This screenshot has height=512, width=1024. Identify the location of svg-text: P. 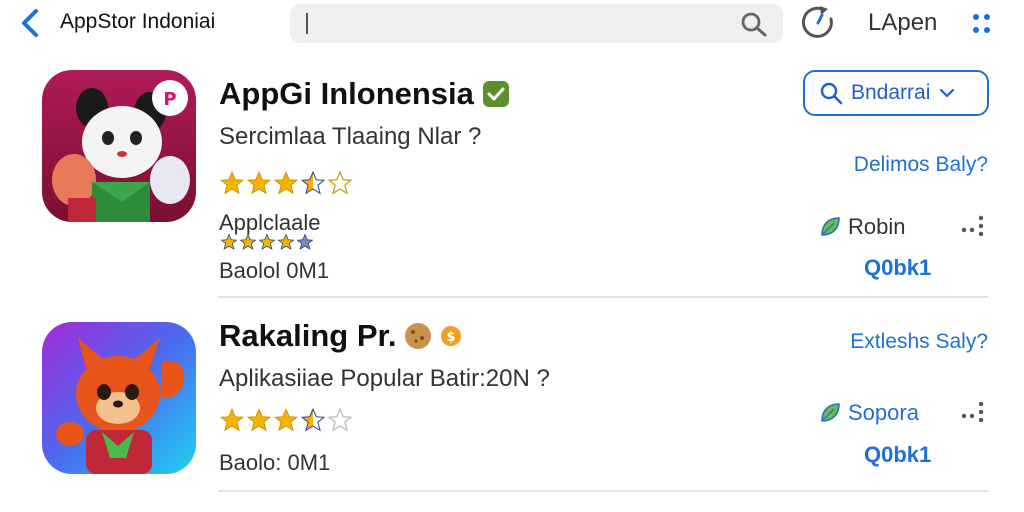
(169, 99).